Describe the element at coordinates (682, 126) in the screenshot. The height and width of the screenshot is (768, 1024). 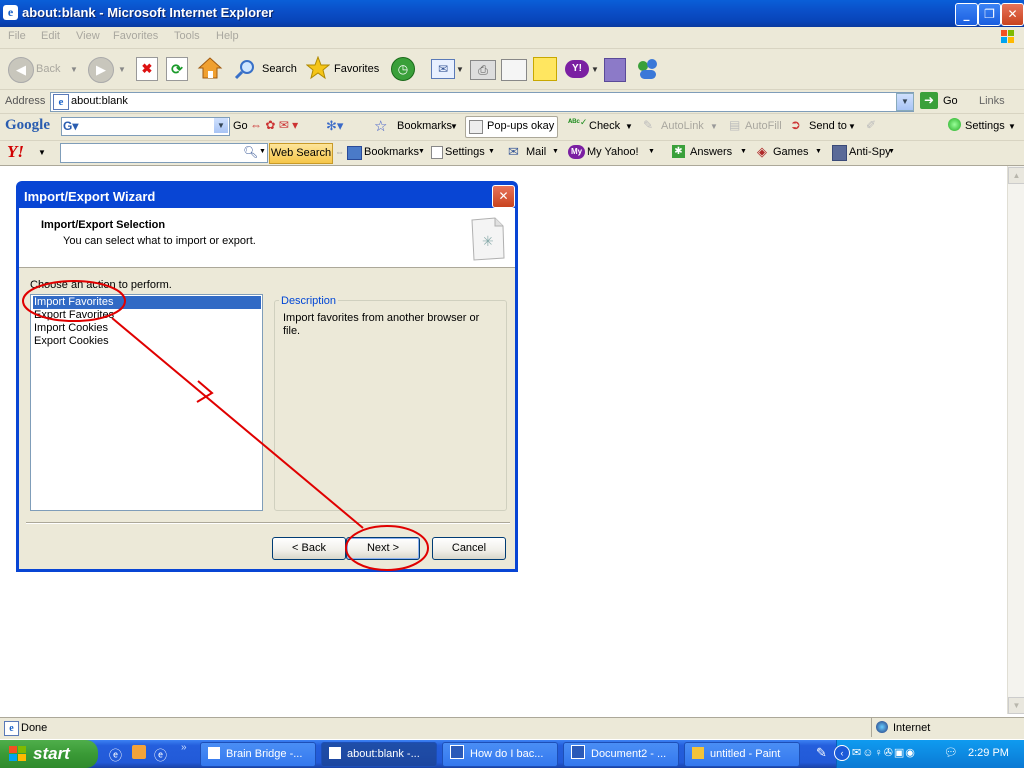
I see `autolink-button: AutoLink` at that location.